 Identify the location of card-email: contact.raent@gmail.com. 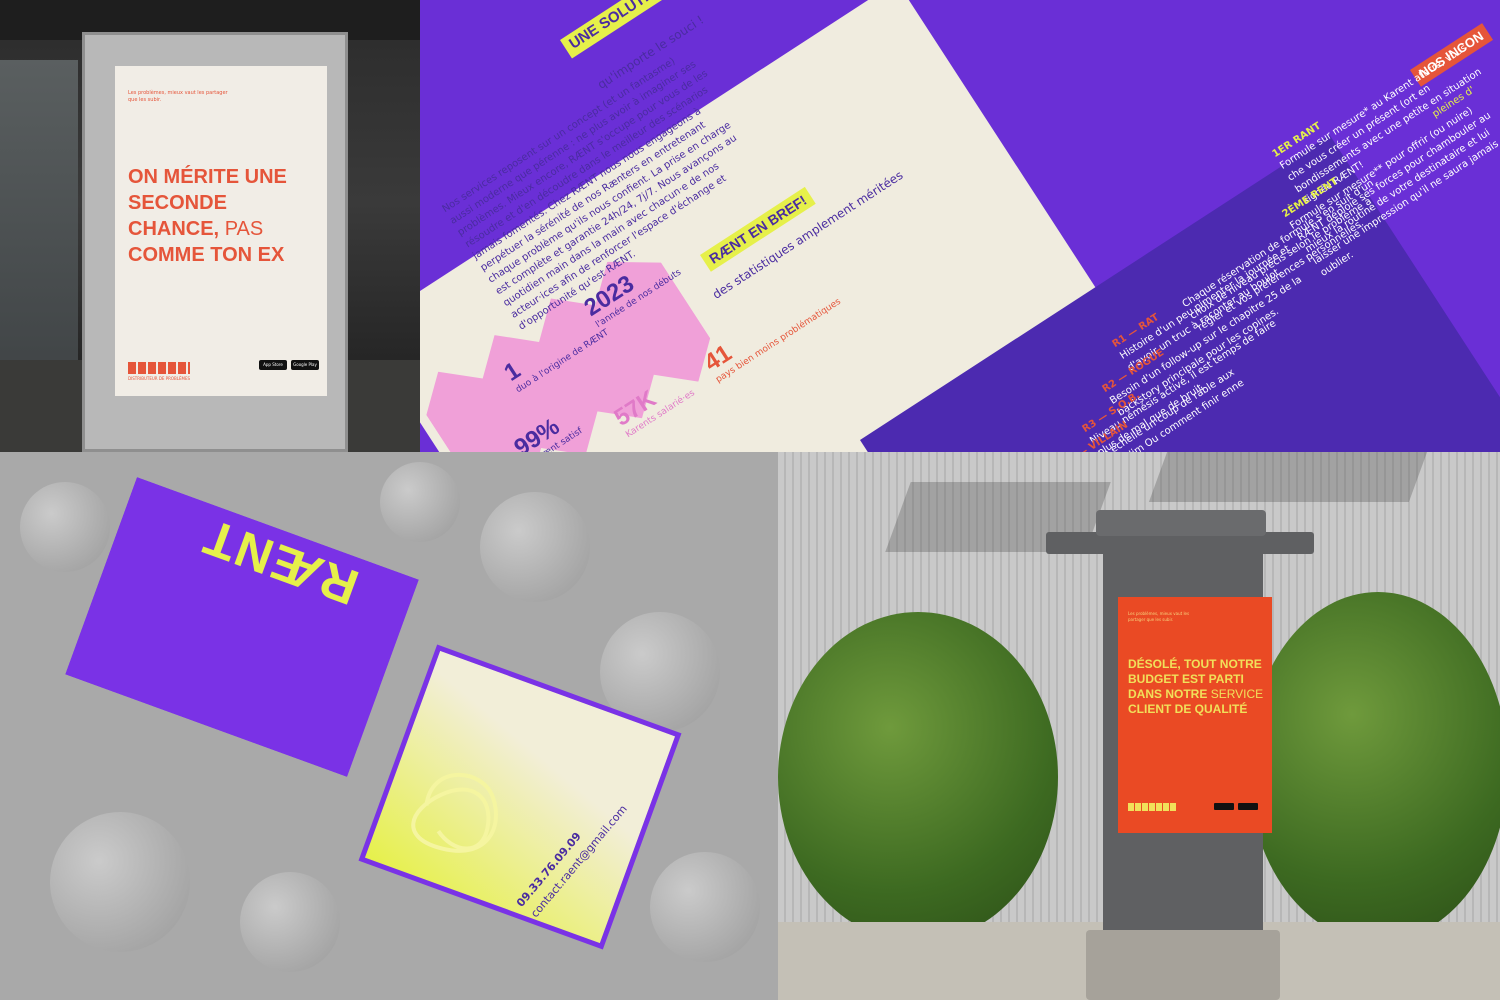
(579, 861).